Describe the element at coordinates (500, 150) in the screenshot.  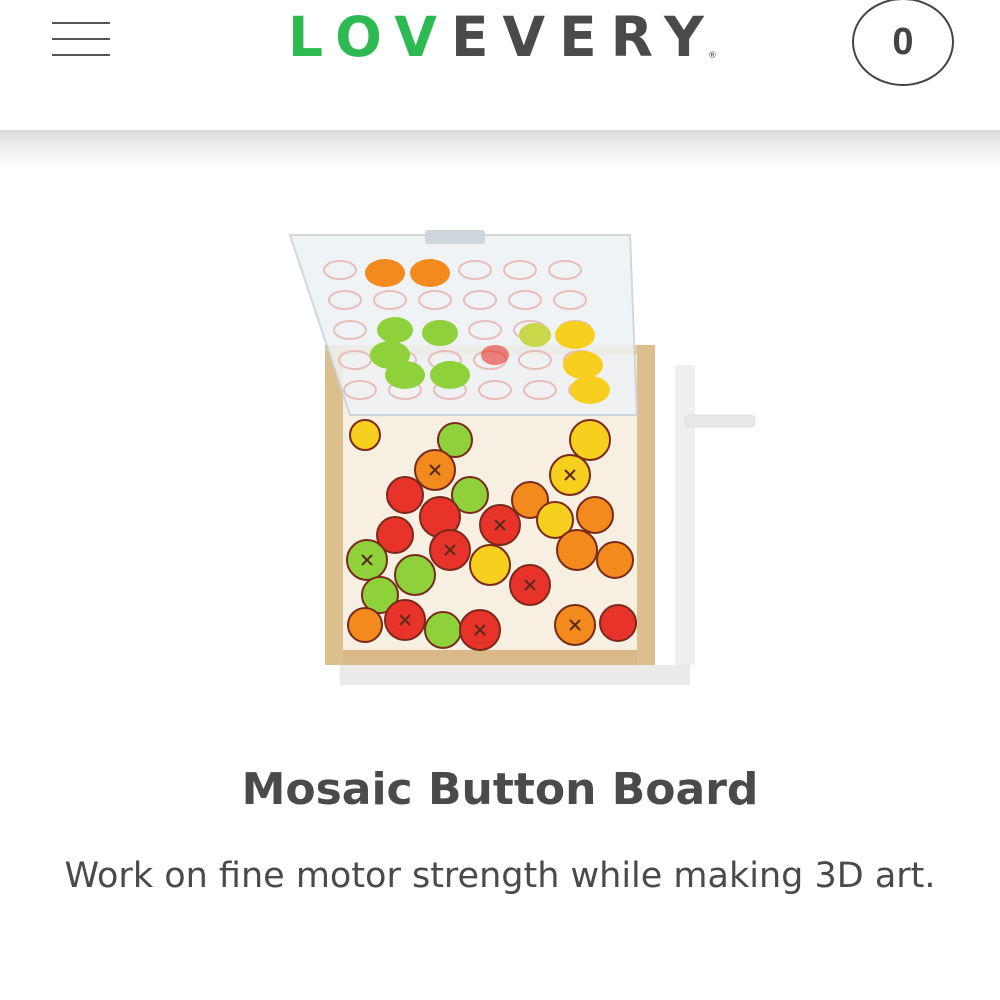
I see `header-shadow` at that location.